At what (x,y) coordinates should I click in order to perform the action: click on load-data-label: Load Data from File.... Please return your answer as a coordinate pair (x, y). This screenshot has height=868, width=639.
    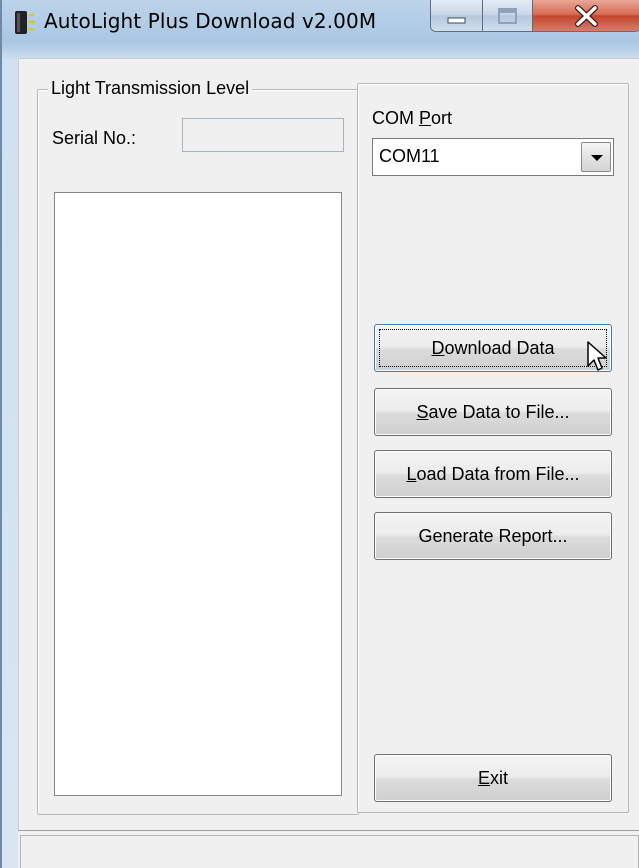
    Looking at the image, I should click on (493, 474).